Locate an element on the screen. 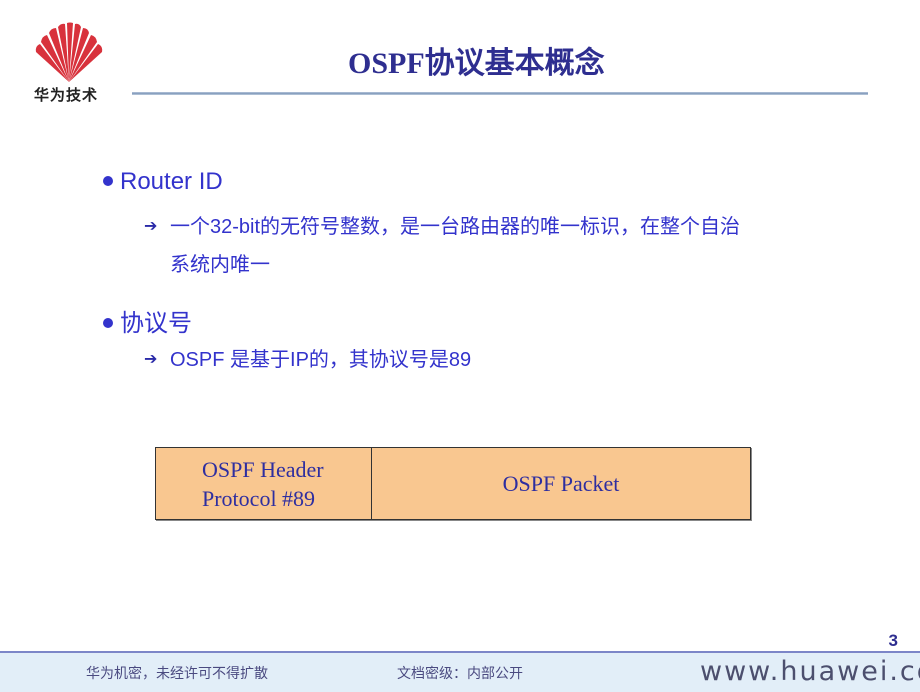  header-line-1: OSPF Header is located at coordinates (263, 469).